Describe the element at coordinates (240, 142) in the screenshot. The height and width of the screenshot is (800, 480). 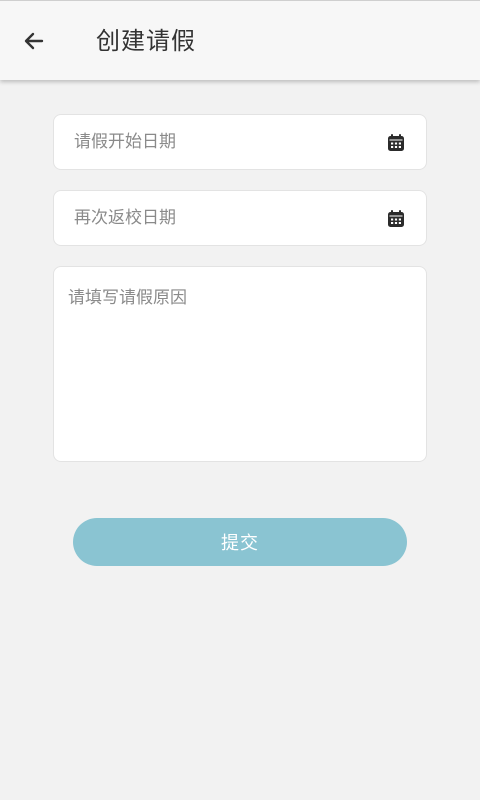
I see `start-date-field: 请假开始日期` at that location.